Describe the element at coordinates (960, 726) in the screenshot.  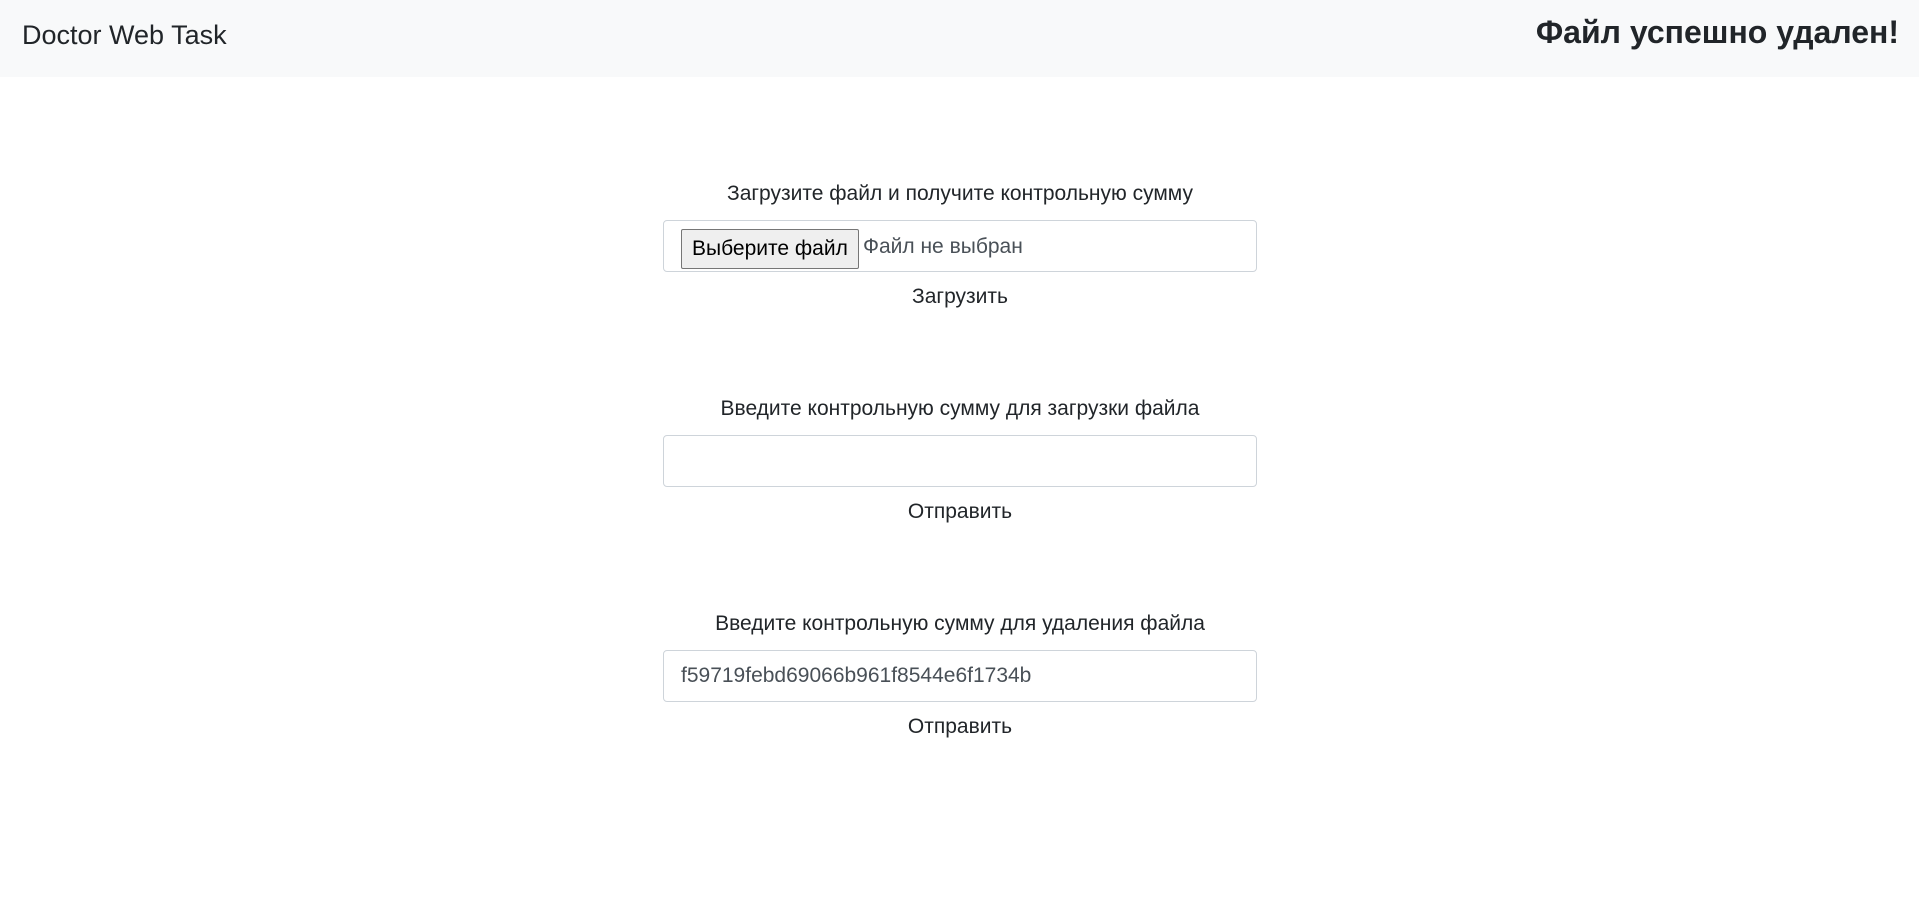
I see `delete-submit-button: Отправить` at that location.